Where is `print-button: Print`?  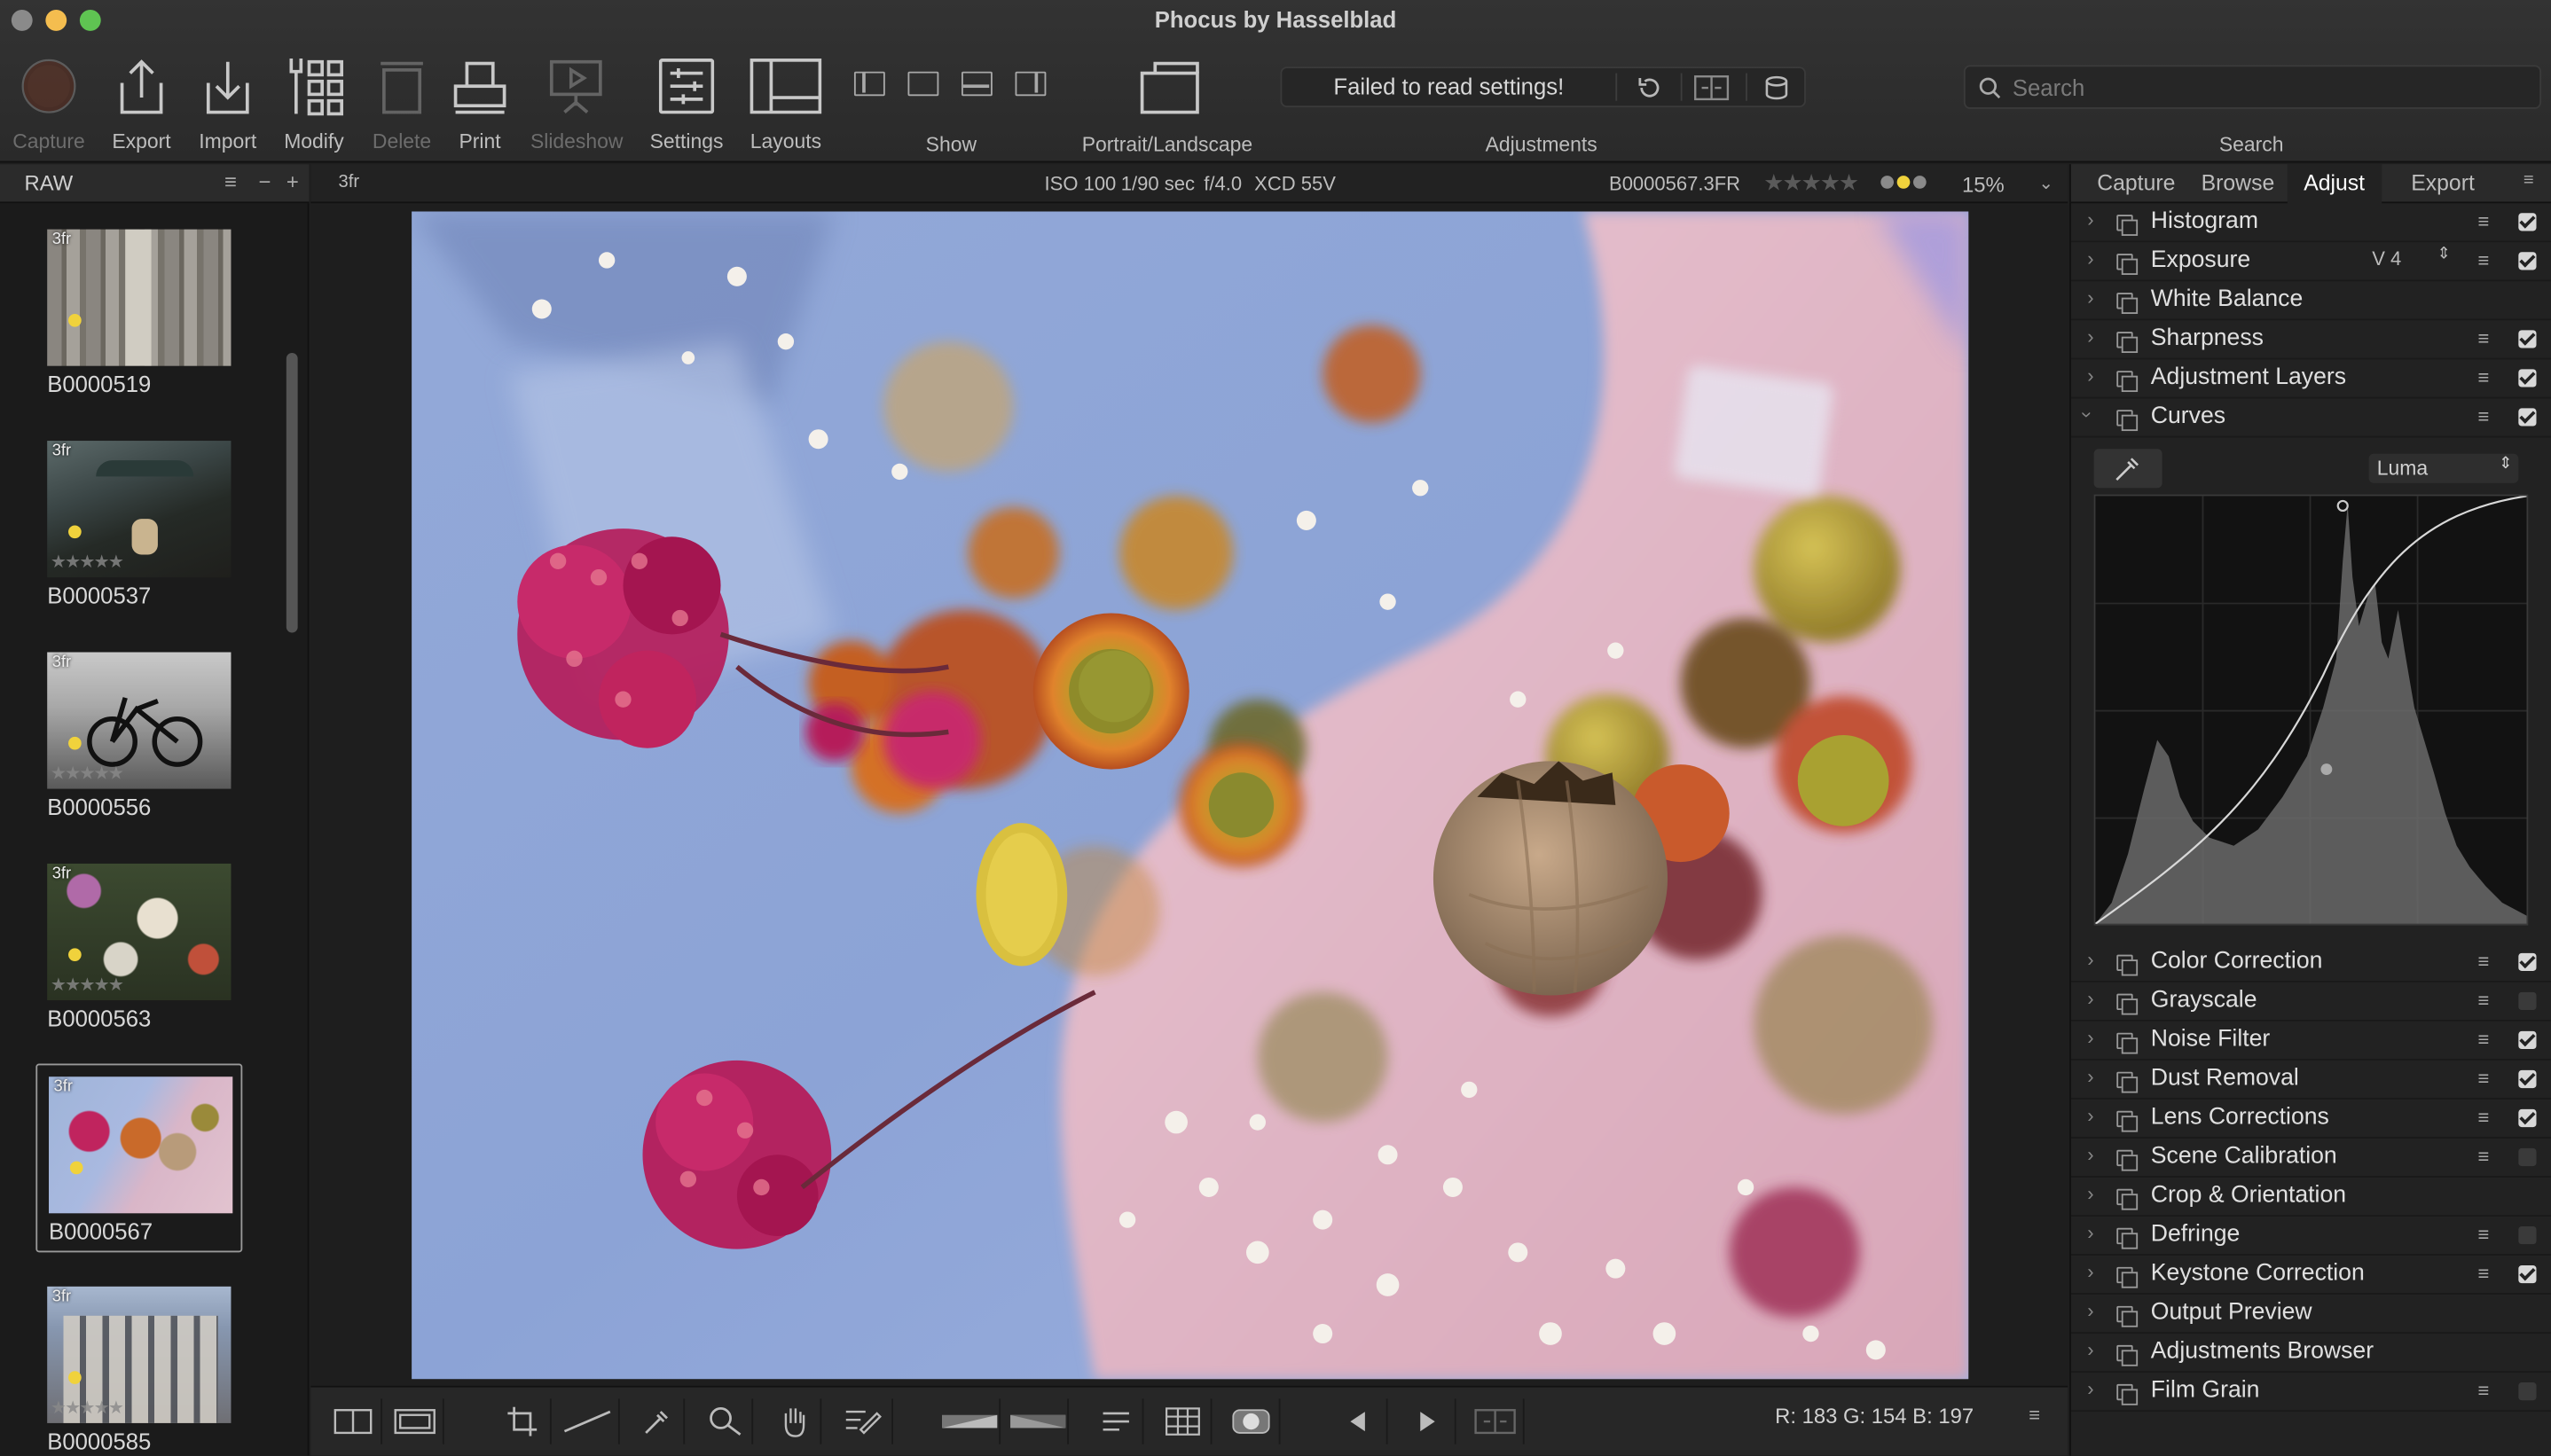
print-button: Print is located at coordinates (480, 102).